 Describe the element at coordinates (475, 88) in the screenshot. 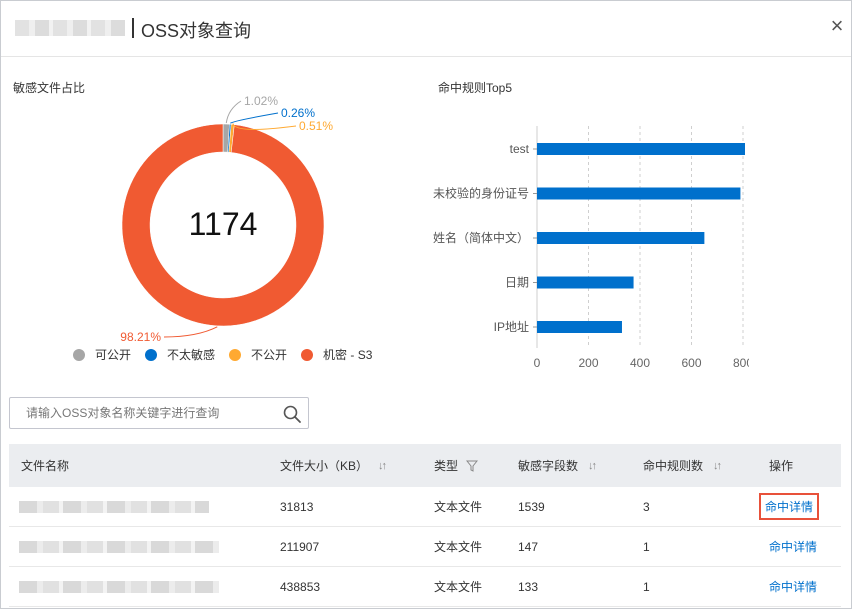

I see `bar-chart-title: 命中规则Top5` at that location.